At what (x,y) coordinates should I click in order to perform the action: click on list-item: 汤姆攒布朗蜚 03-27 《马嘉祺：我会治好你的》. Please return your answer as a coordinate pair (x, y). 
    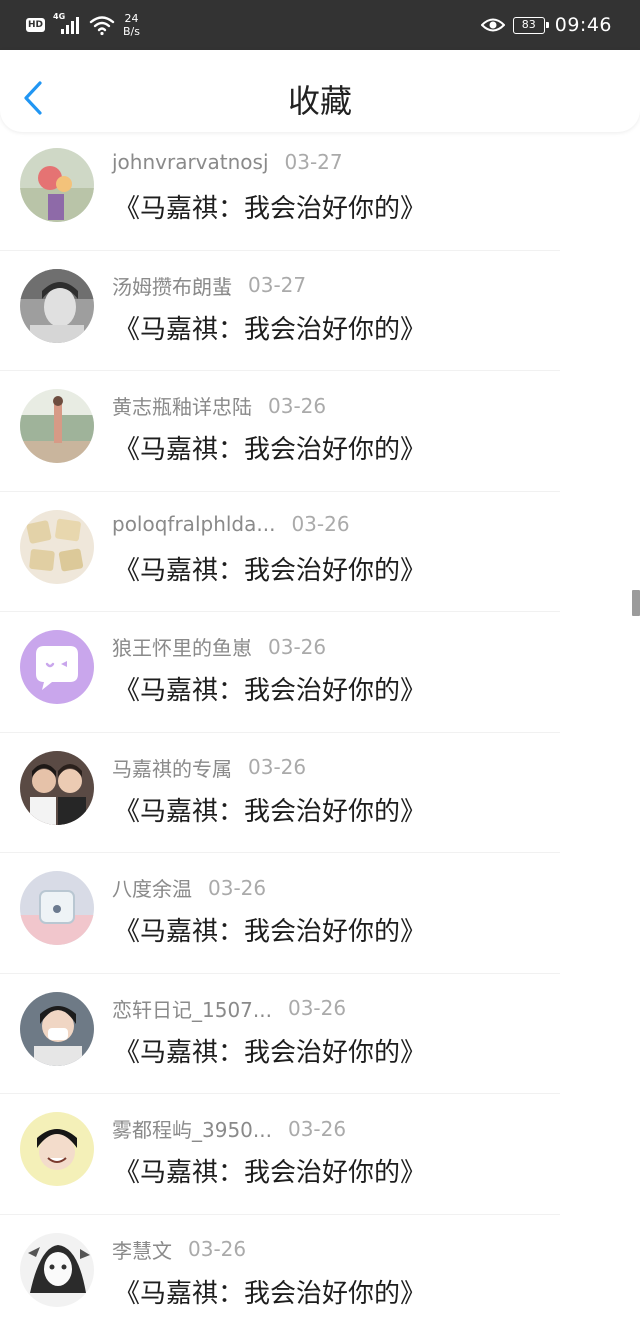
    Looking at the image, I should click on (320, 311).